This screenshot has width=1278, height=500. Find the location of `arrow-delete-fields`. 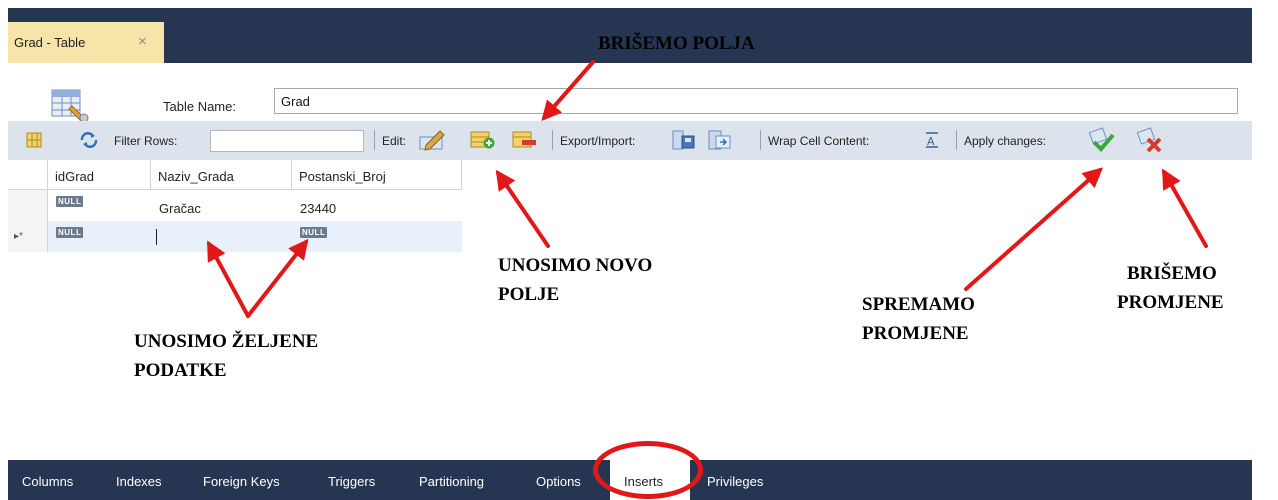

arrow-delete-fields is located at coordinates (568, 91).